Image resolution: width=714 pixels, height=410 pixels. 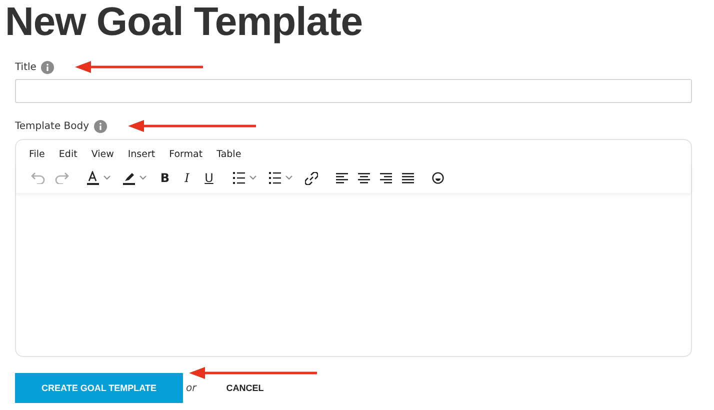 I want to click on justify-icon, so click(x=408, y=178).